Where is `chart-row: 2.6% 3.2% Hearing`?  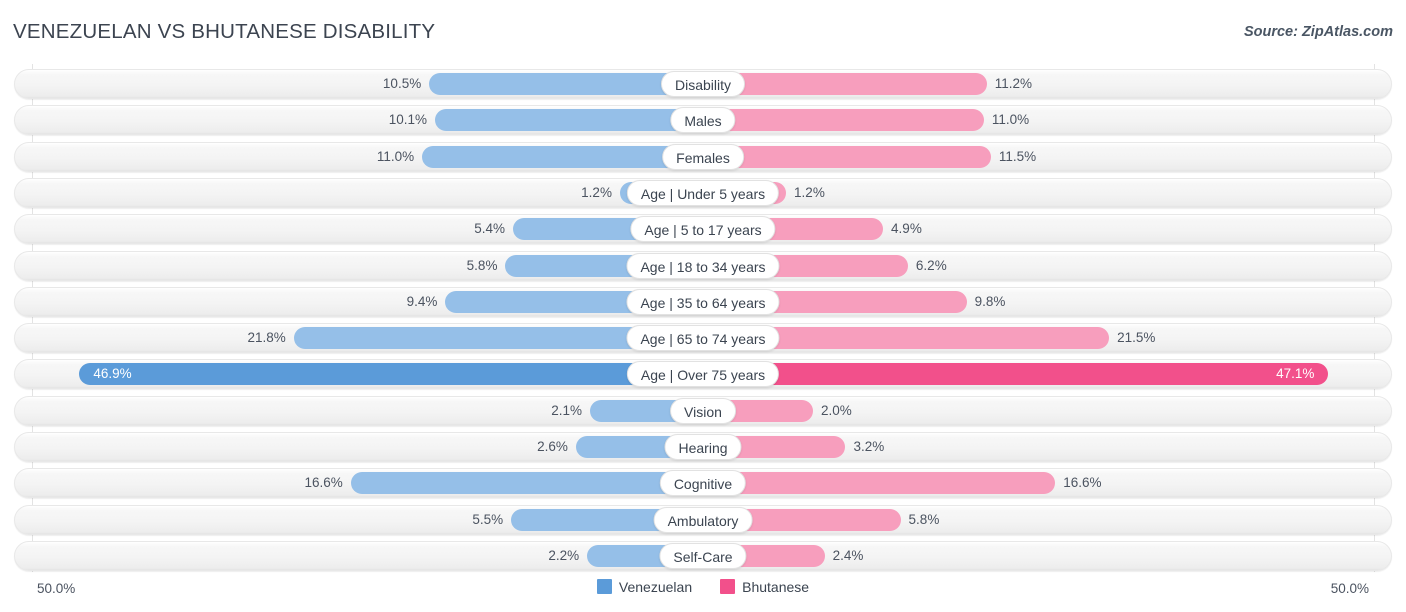
chart-row: 2.6% 3.2% Hearing is located at coordinates (703, 447).